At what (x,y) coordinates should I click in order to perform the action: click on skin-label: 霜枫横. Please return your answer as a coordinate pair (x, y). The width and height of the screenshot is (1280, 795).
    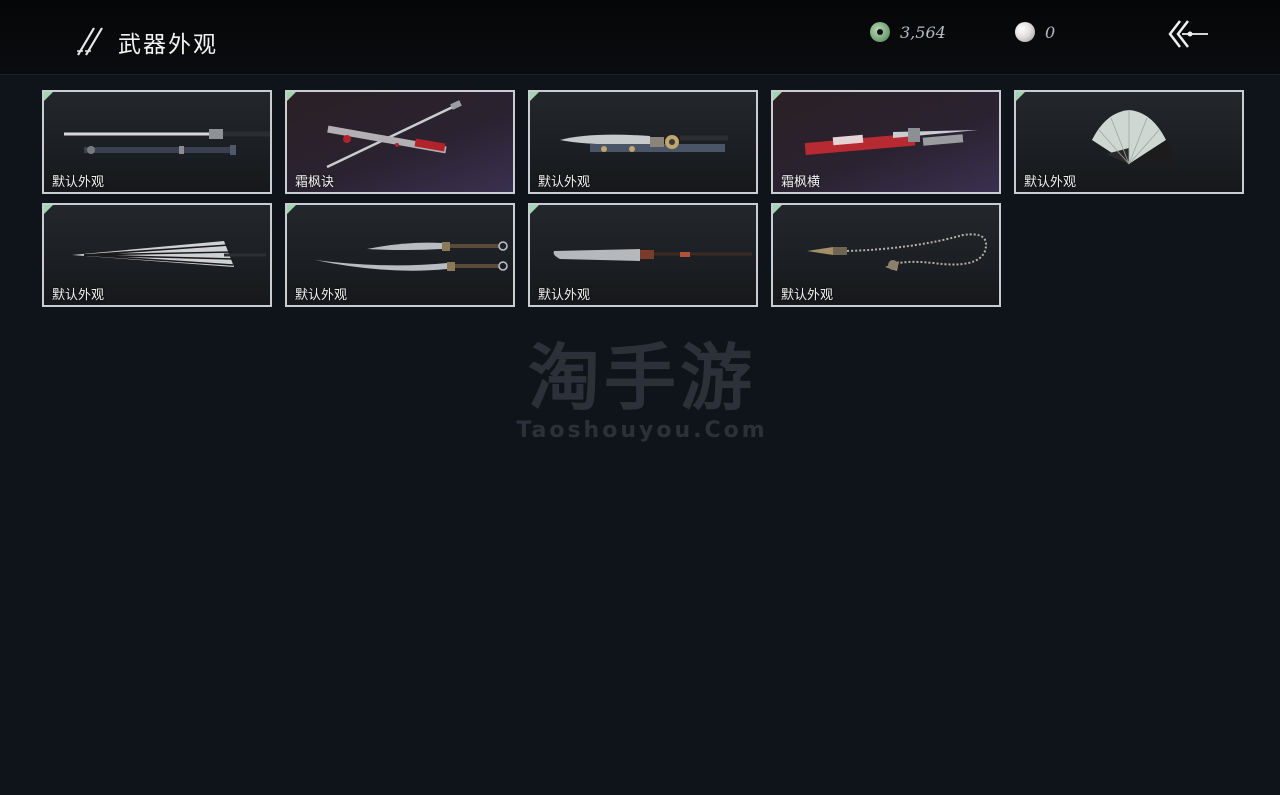
    Looking at the image, I should click on (801, 182).